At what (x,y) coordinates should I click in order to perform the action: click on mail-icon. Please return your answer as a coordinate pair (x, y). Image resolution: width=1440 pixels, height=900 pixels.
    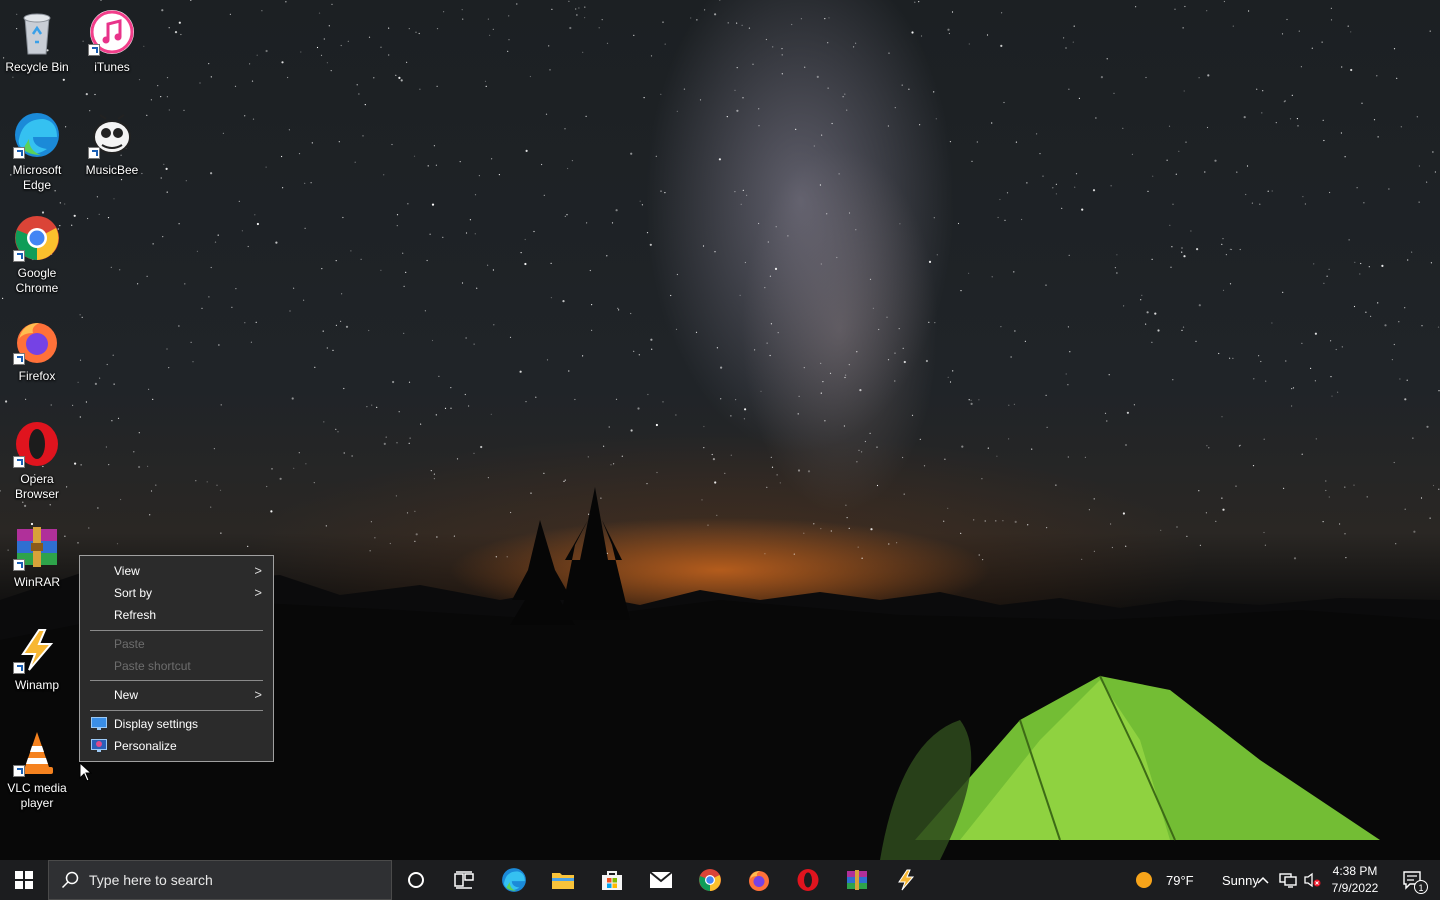
    Looking at the image, I should click on (661, 879).